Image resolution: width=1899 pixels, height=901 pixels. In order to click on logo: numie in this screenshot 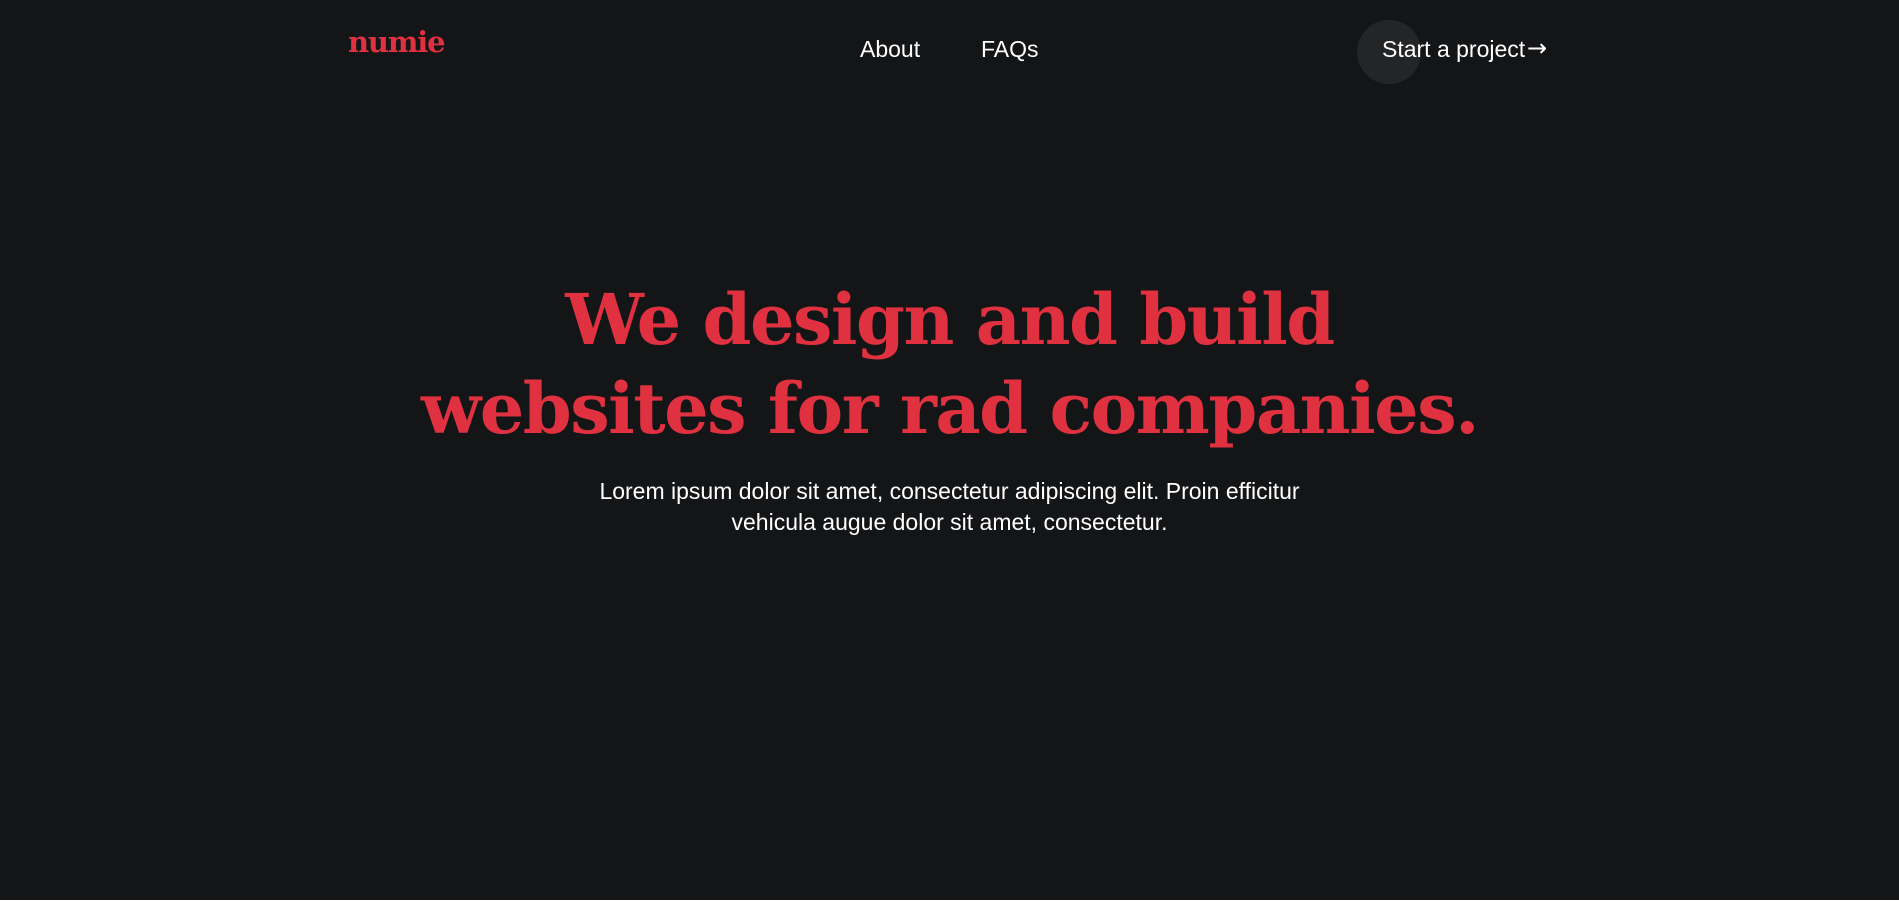, I will do `click(397, 42)`.